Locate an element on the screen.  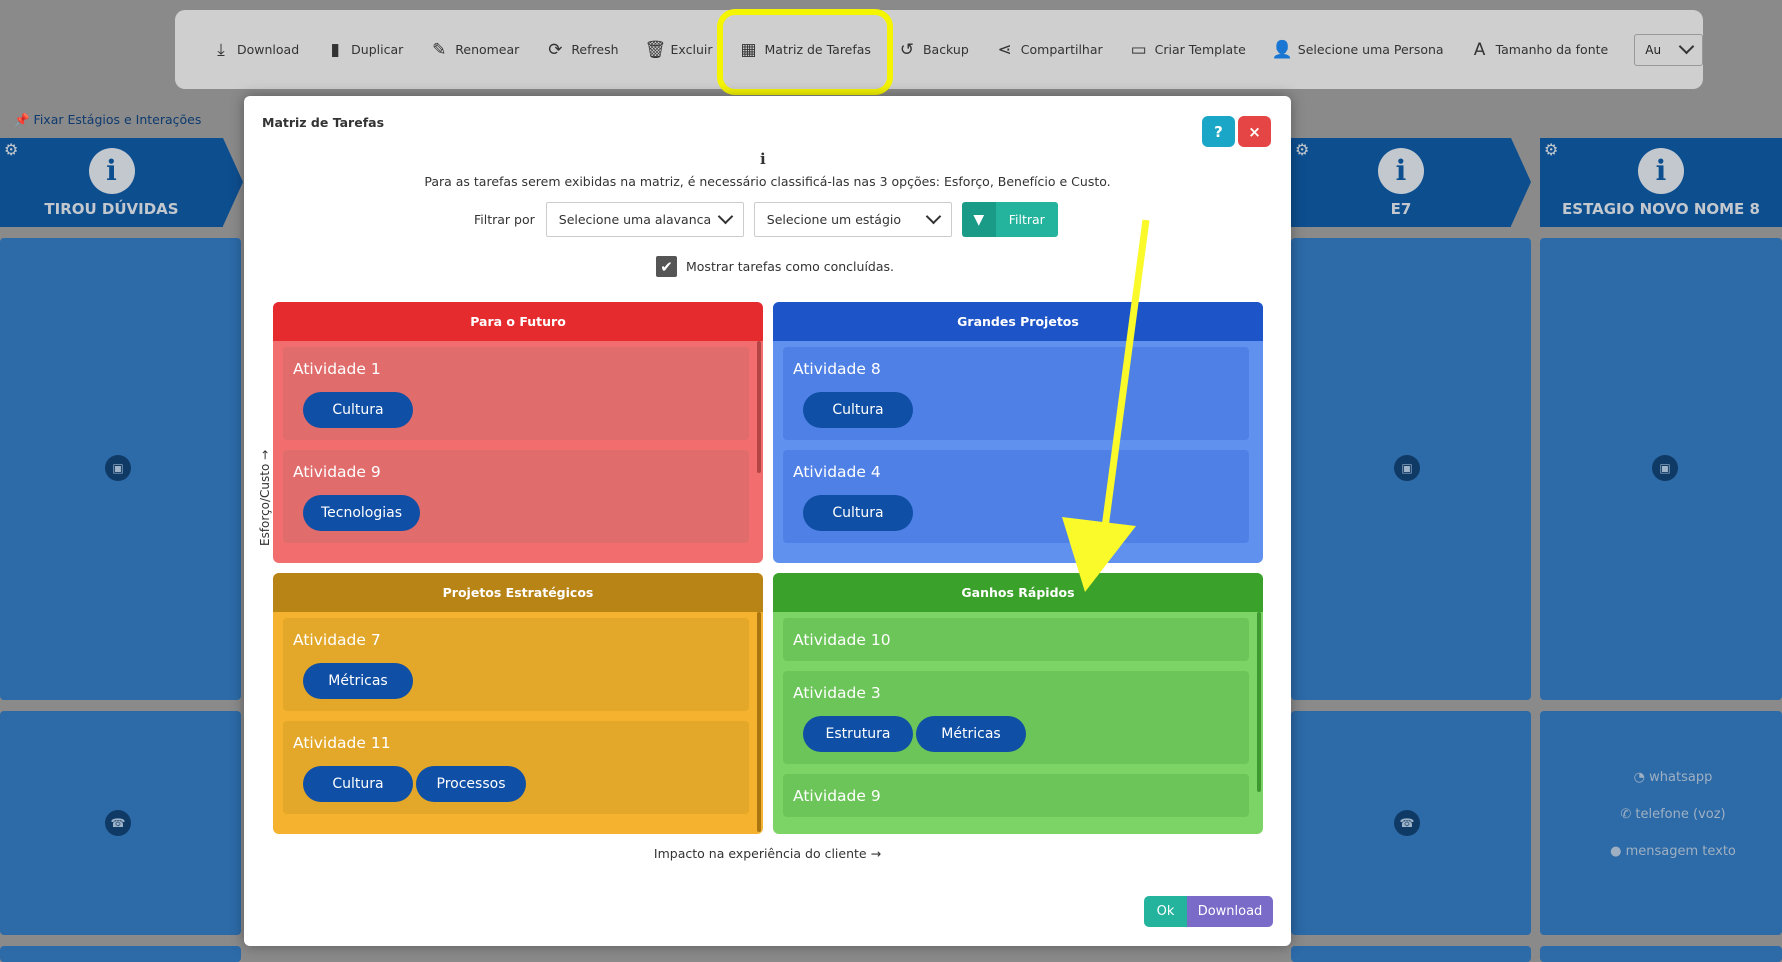
ok-button: Ok is located at coordinates (1165, 911).